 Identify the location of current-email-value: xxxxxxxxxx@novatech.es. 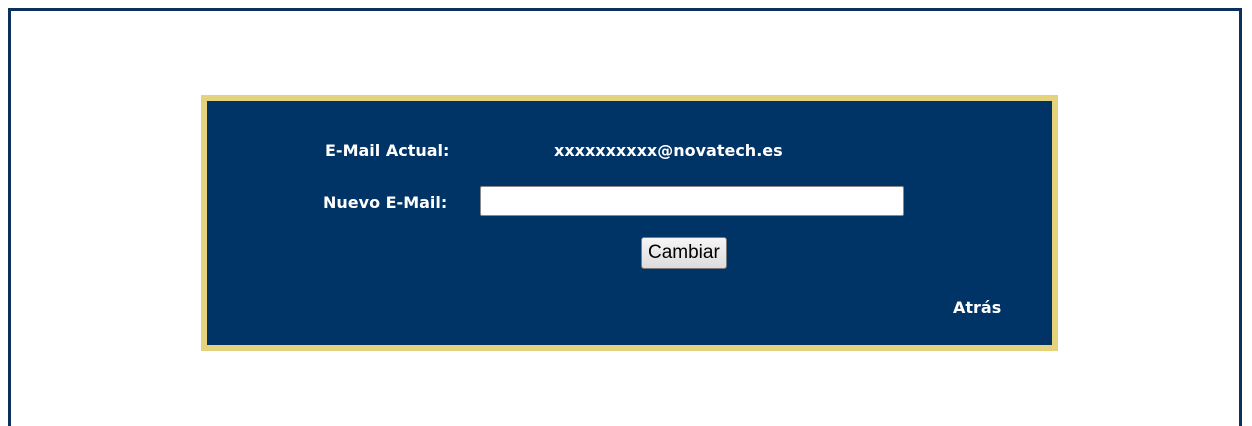
(668, 150).